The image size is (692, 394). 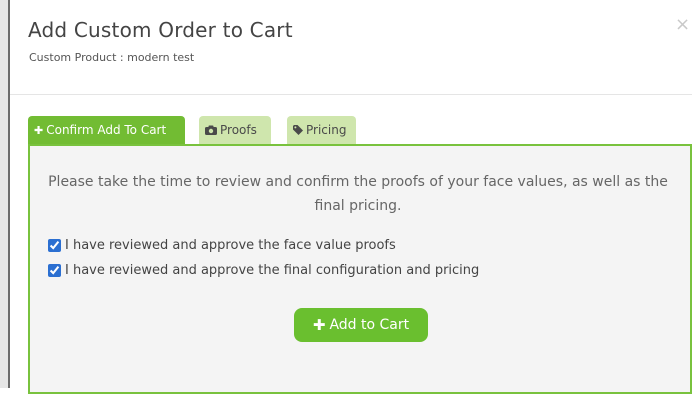 I want to click on tab-pricing: Pricing, so click(x=321, y=130).